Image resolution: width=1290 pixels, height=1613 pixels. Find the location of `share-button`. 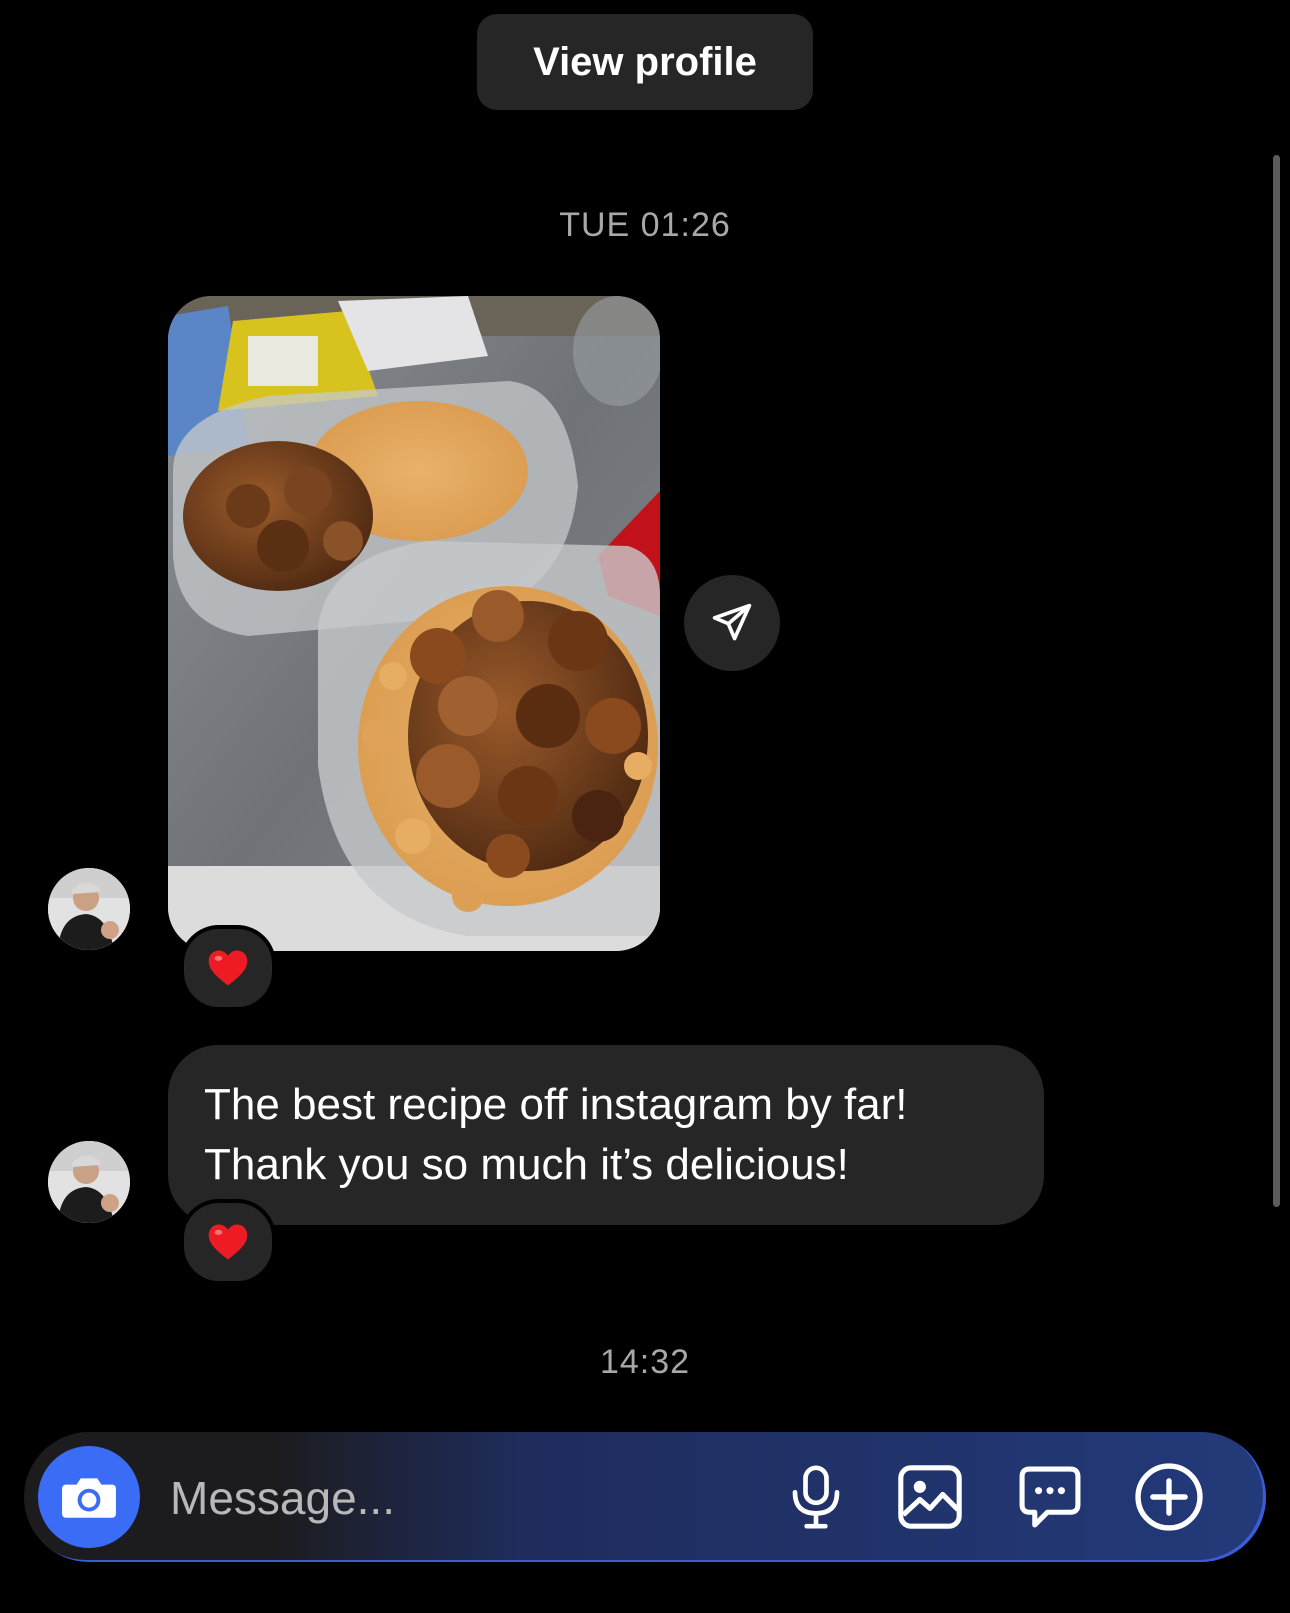

share-button is located at coordinates (732, 623).